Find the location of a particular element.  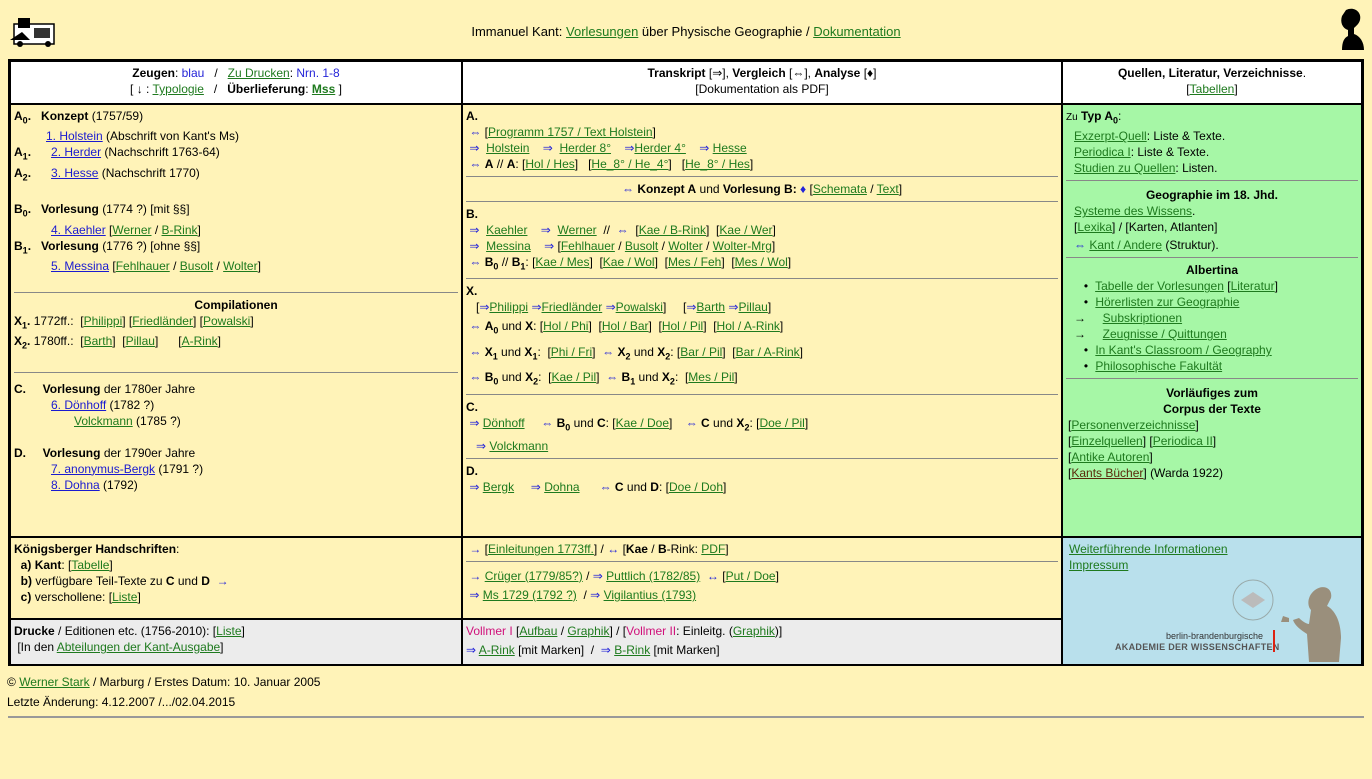

link-t-messina: Messina is located at coordinates (508, 246).